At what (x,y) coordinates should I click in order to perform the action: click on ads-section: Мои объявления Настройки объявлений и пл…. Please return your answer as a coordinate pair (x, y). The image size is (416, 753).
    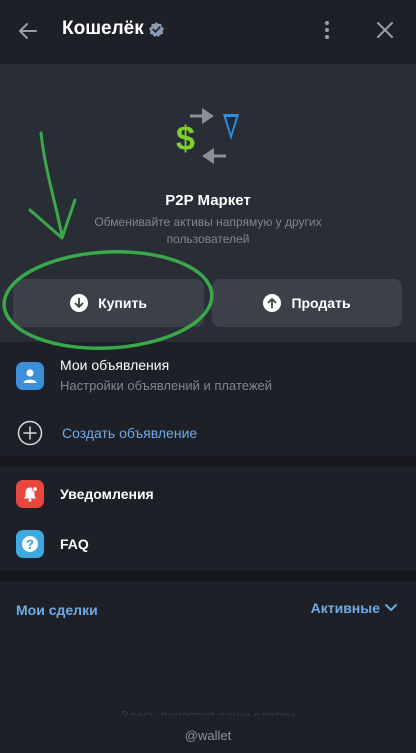
    Looking at the image, I should click on (208, 400).